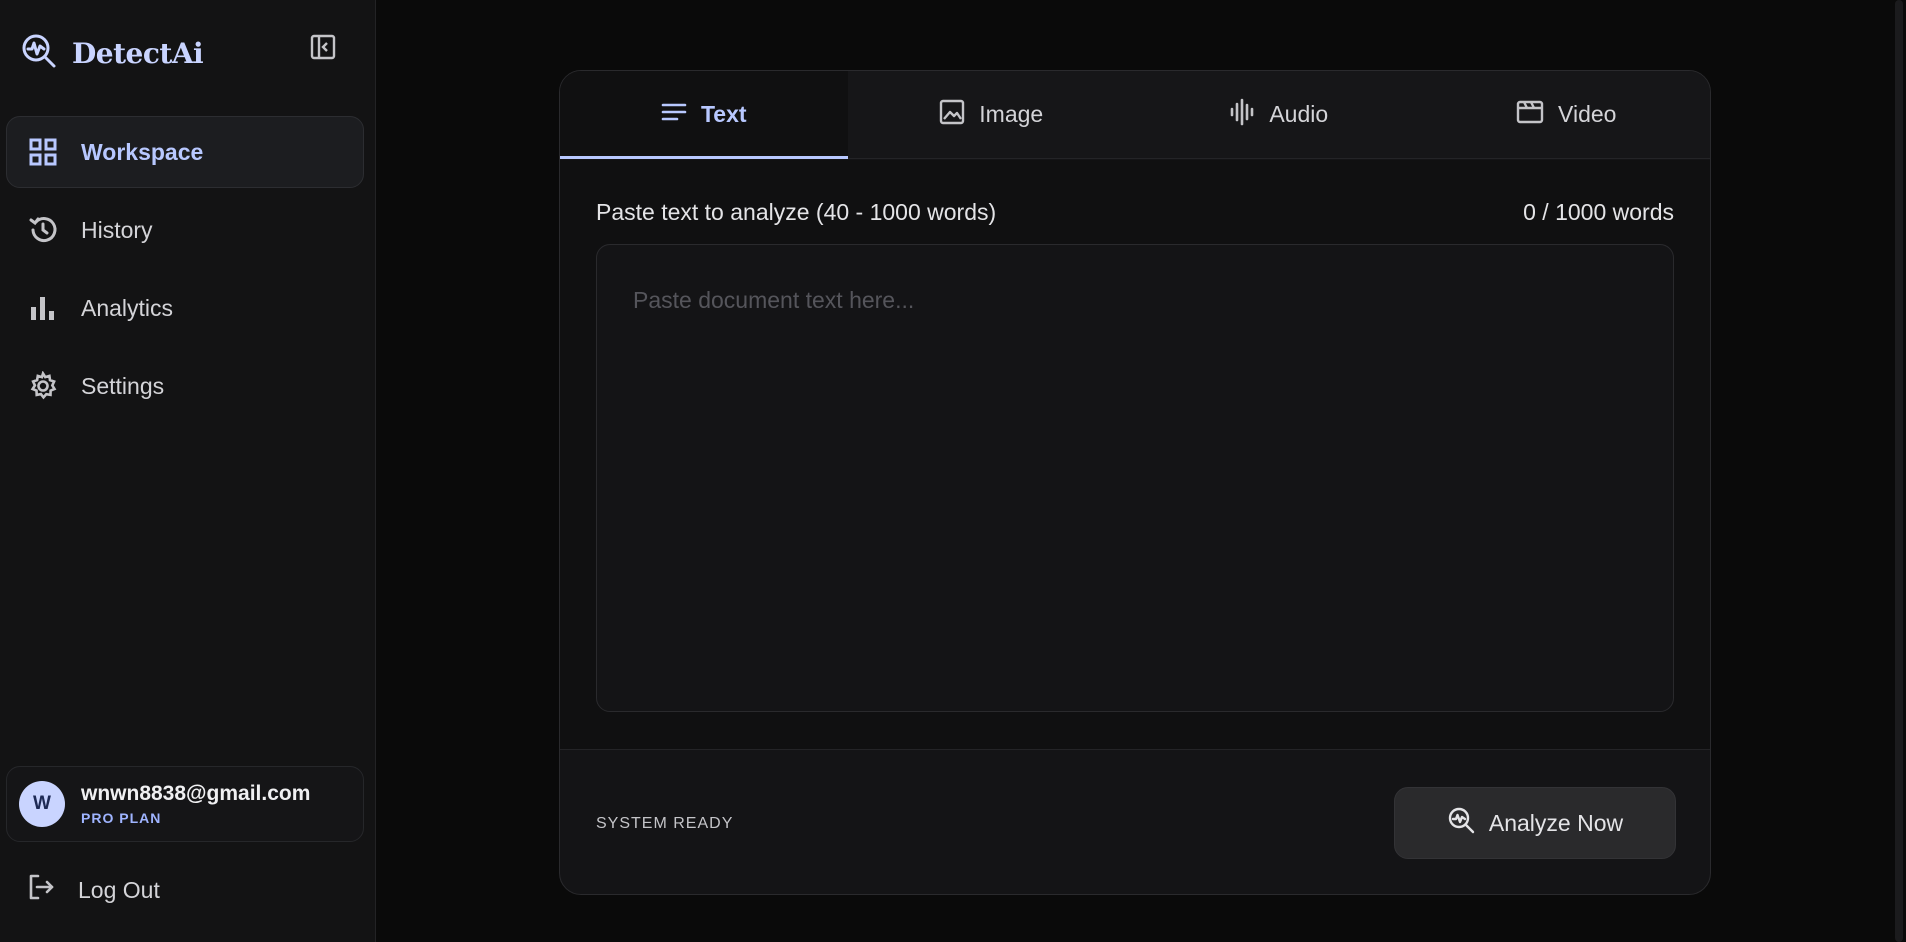 Image resolution: width=1906 pixels, height=942 pixels. What do you see at coordinates (1587, 114) in the screenshot?
I see `tab-label: Video` at bounding box center [1587, 114].